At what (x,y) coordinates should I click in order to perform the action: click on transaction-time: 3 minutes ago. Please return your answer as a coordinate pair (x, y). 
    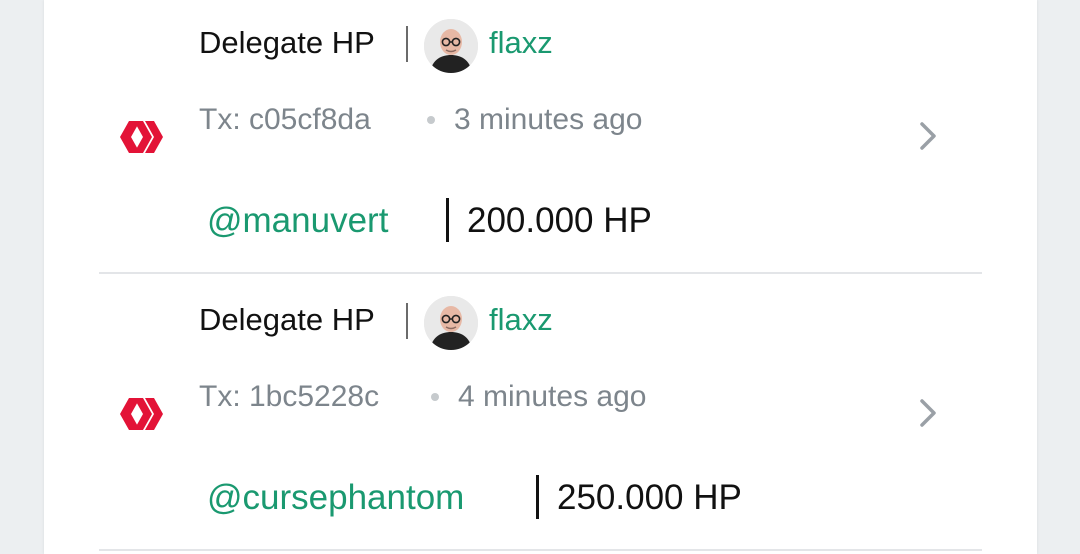
    Looking at the image, I should click on (548, 119).